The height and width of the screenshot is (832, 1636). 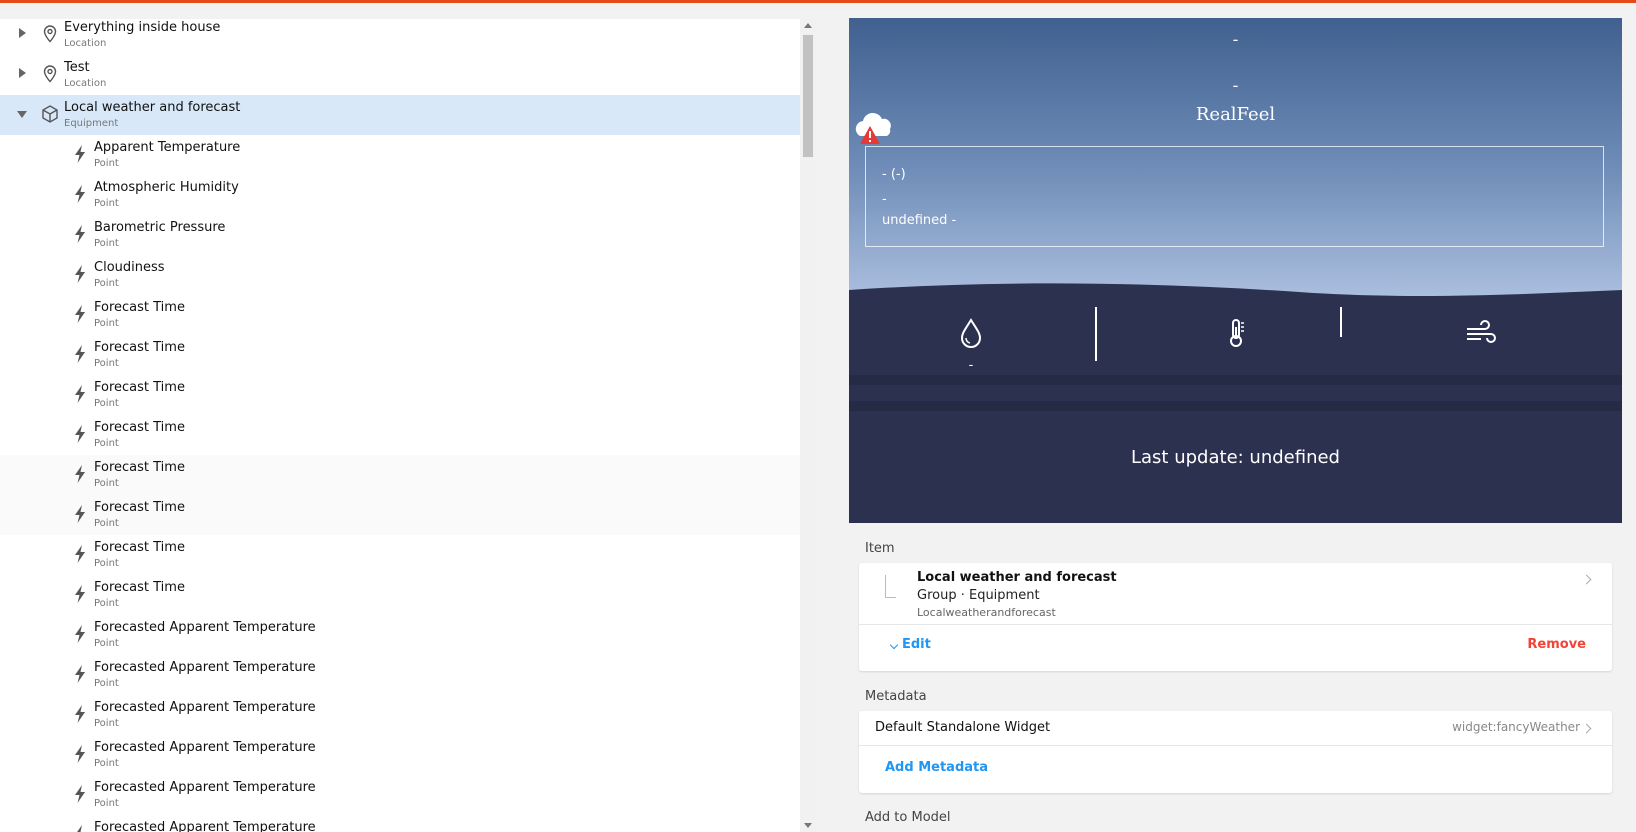 I want to click on tree-item-point: Apparent Temperature Point, so click(x=400, y=155).